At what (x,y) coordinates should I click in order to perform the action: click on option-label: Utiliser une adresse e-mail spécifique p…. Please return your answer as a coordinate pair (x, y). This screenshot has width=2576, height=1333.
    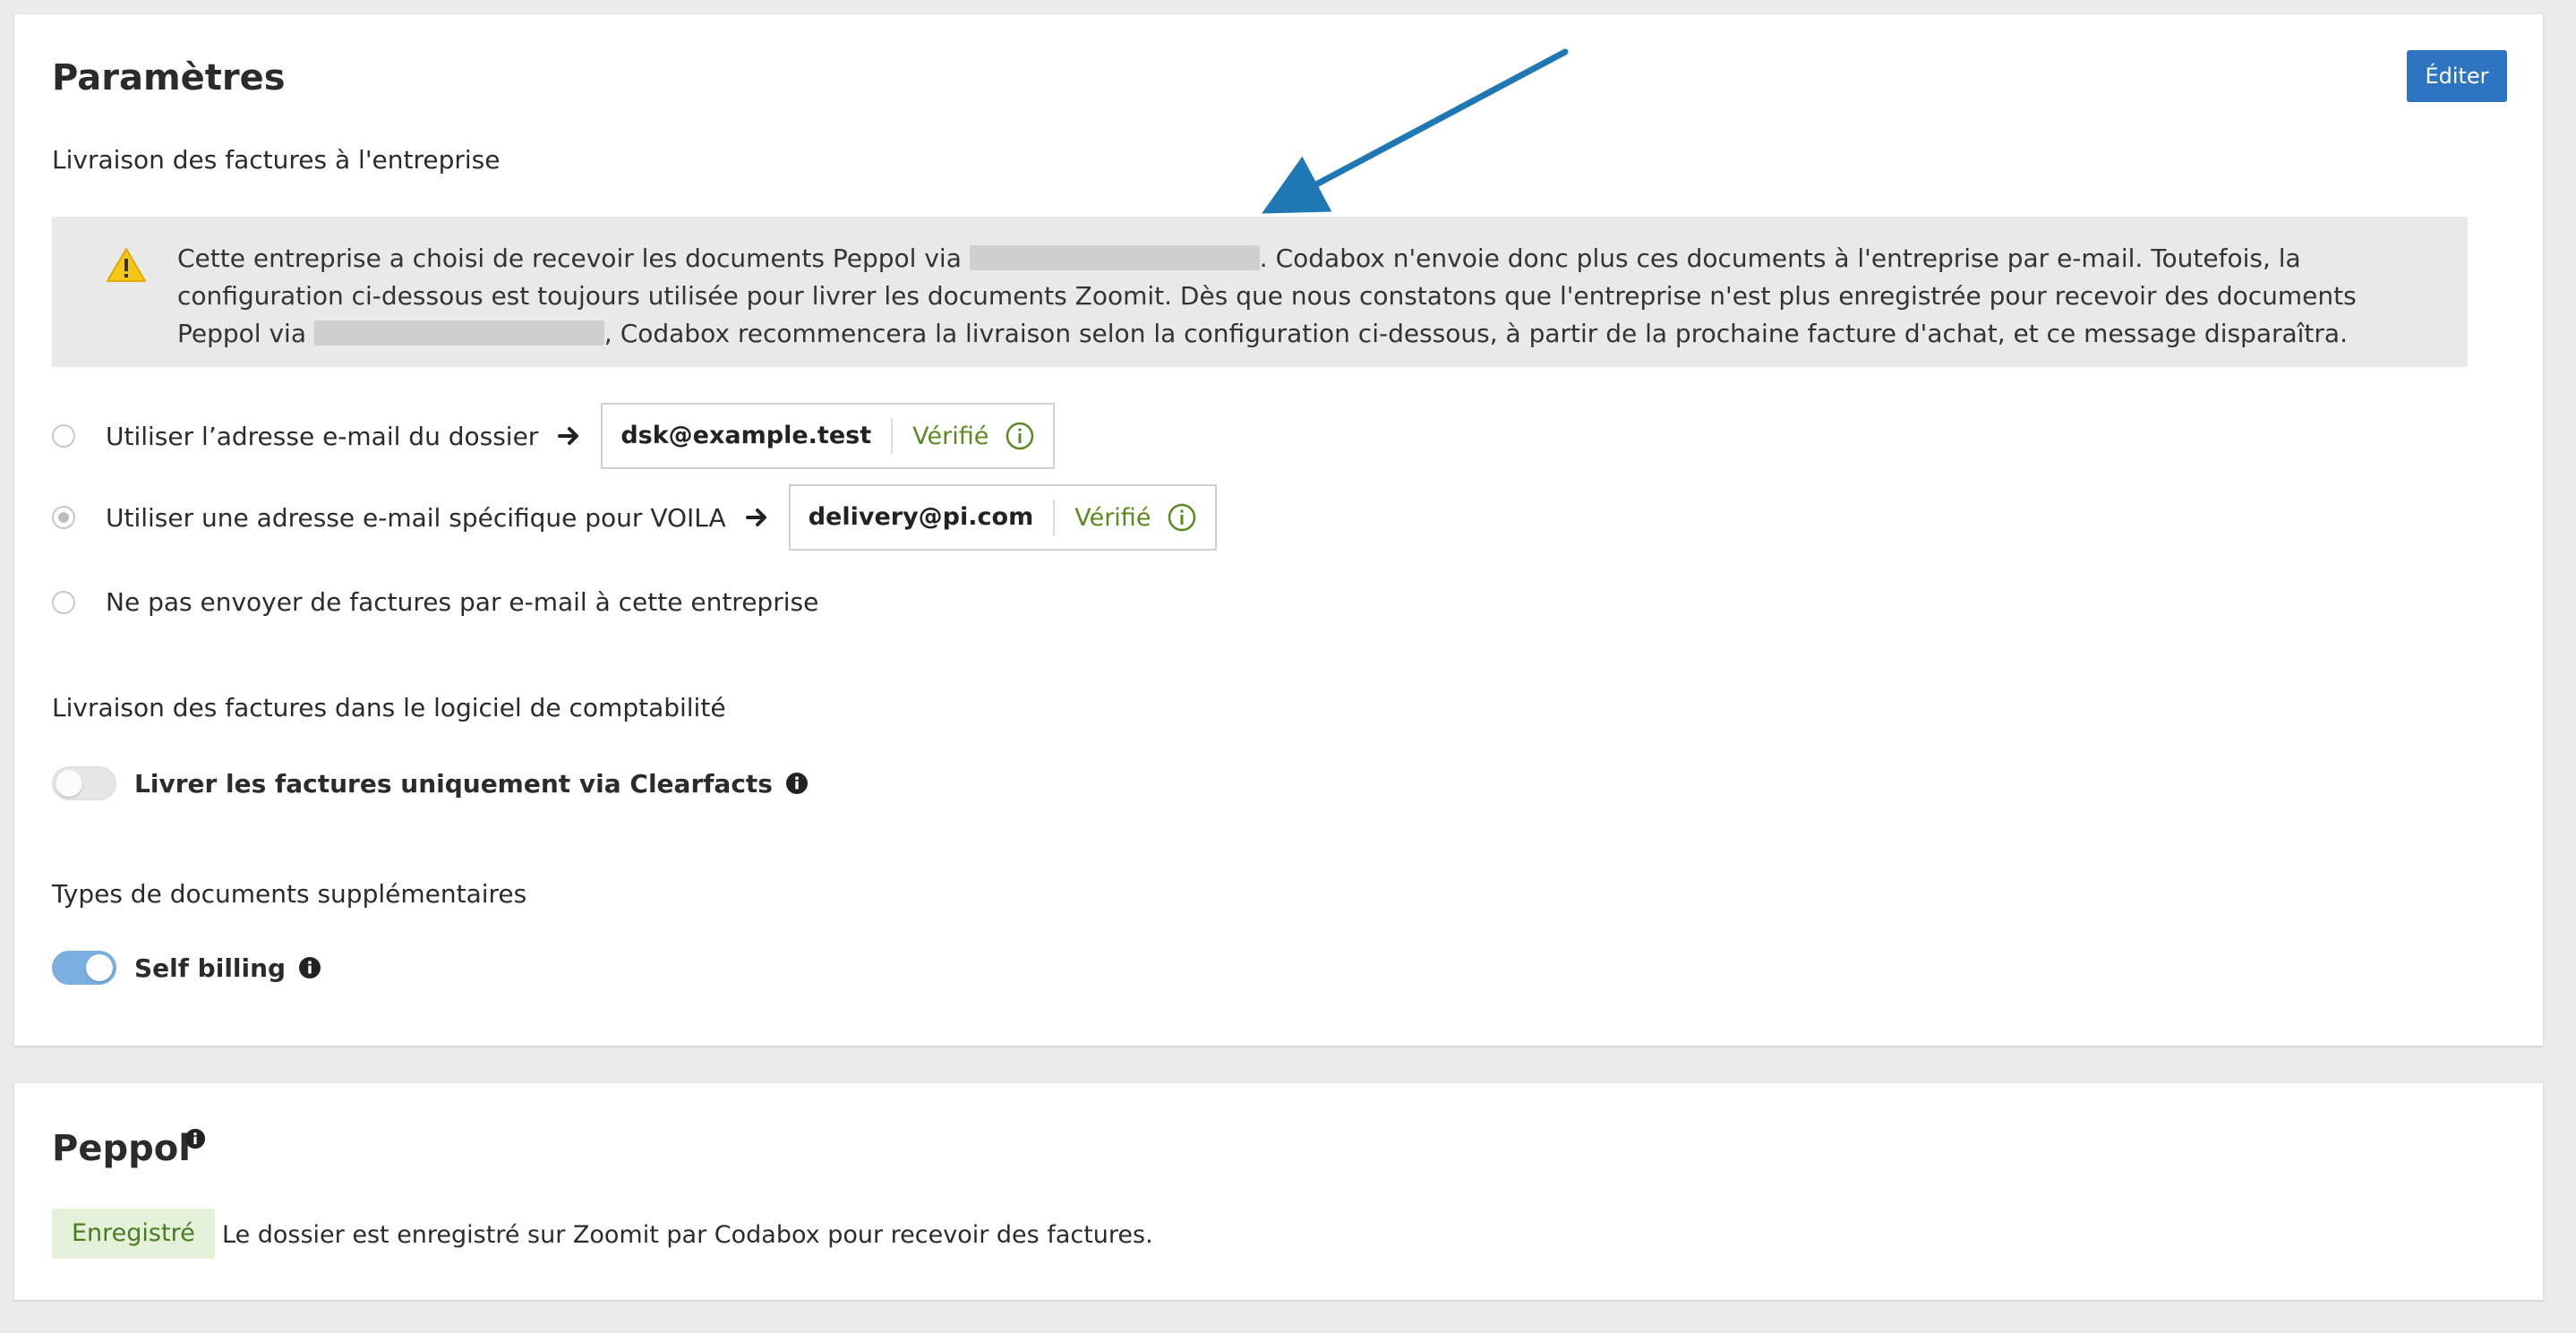
    Looking at the image, I should click on (416, 517).